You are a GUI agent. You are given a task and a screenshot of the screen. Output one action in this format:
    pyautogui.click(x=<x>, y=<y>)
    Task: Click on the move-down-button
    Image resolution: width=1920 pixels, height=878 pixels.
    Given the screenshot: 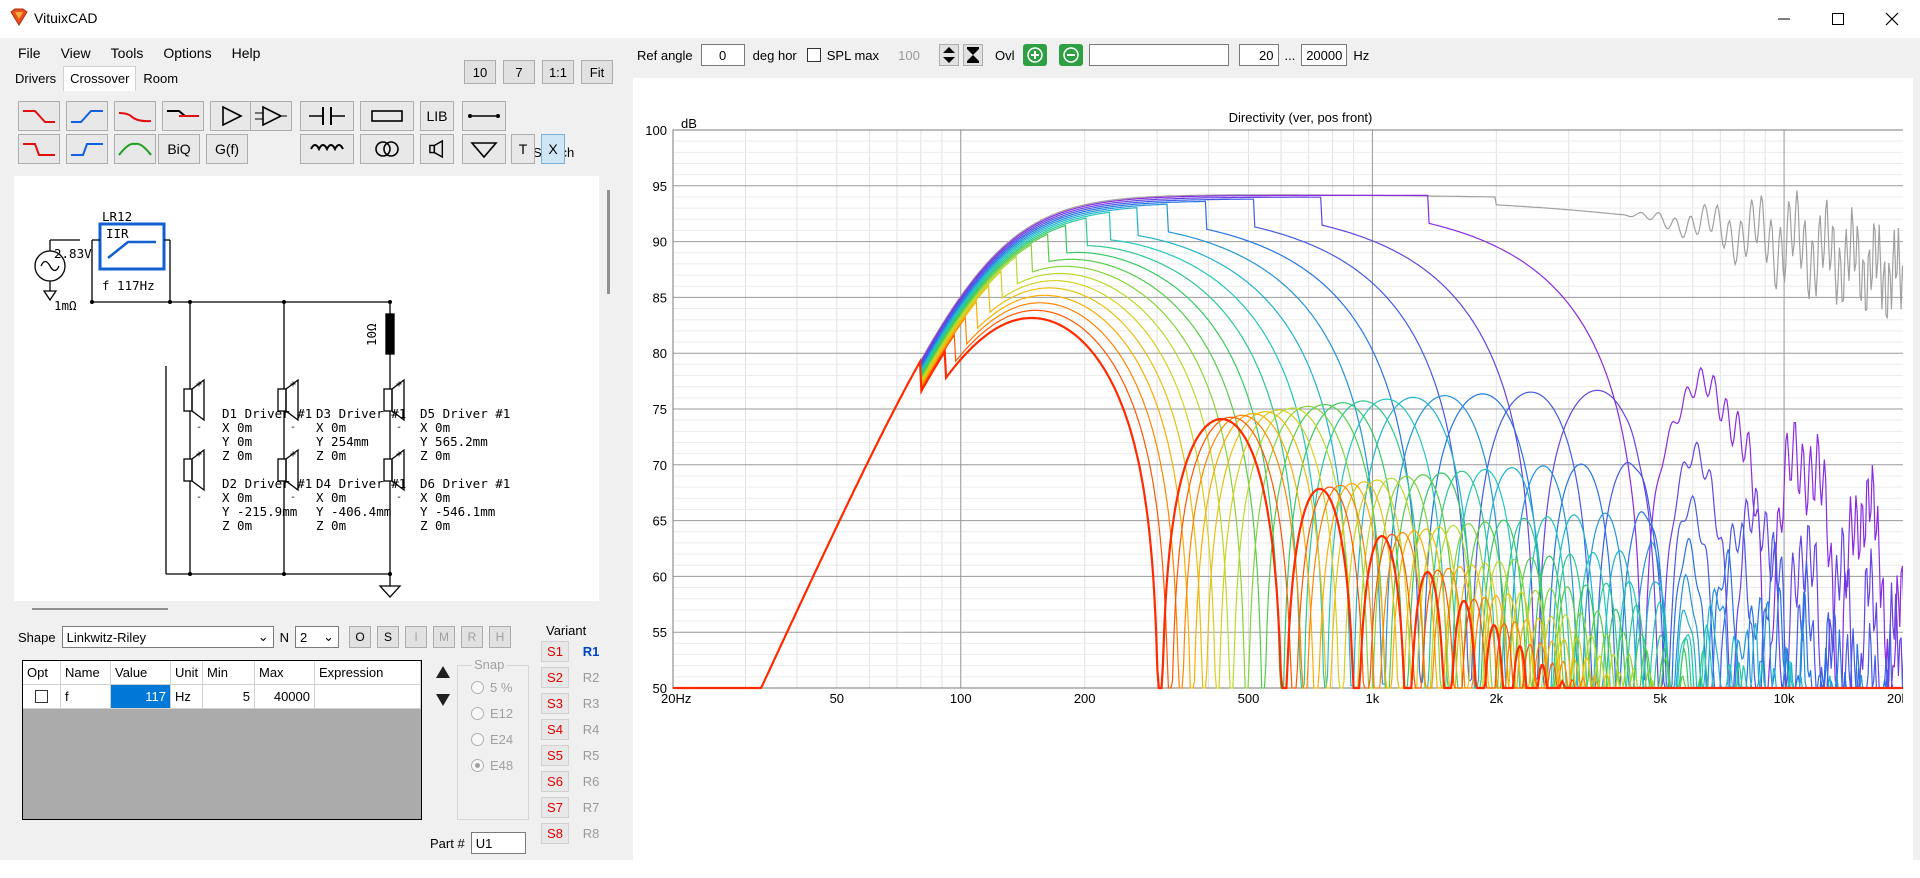 What is the action you would take?
    pyautogui.click(x=443, y=700)
    